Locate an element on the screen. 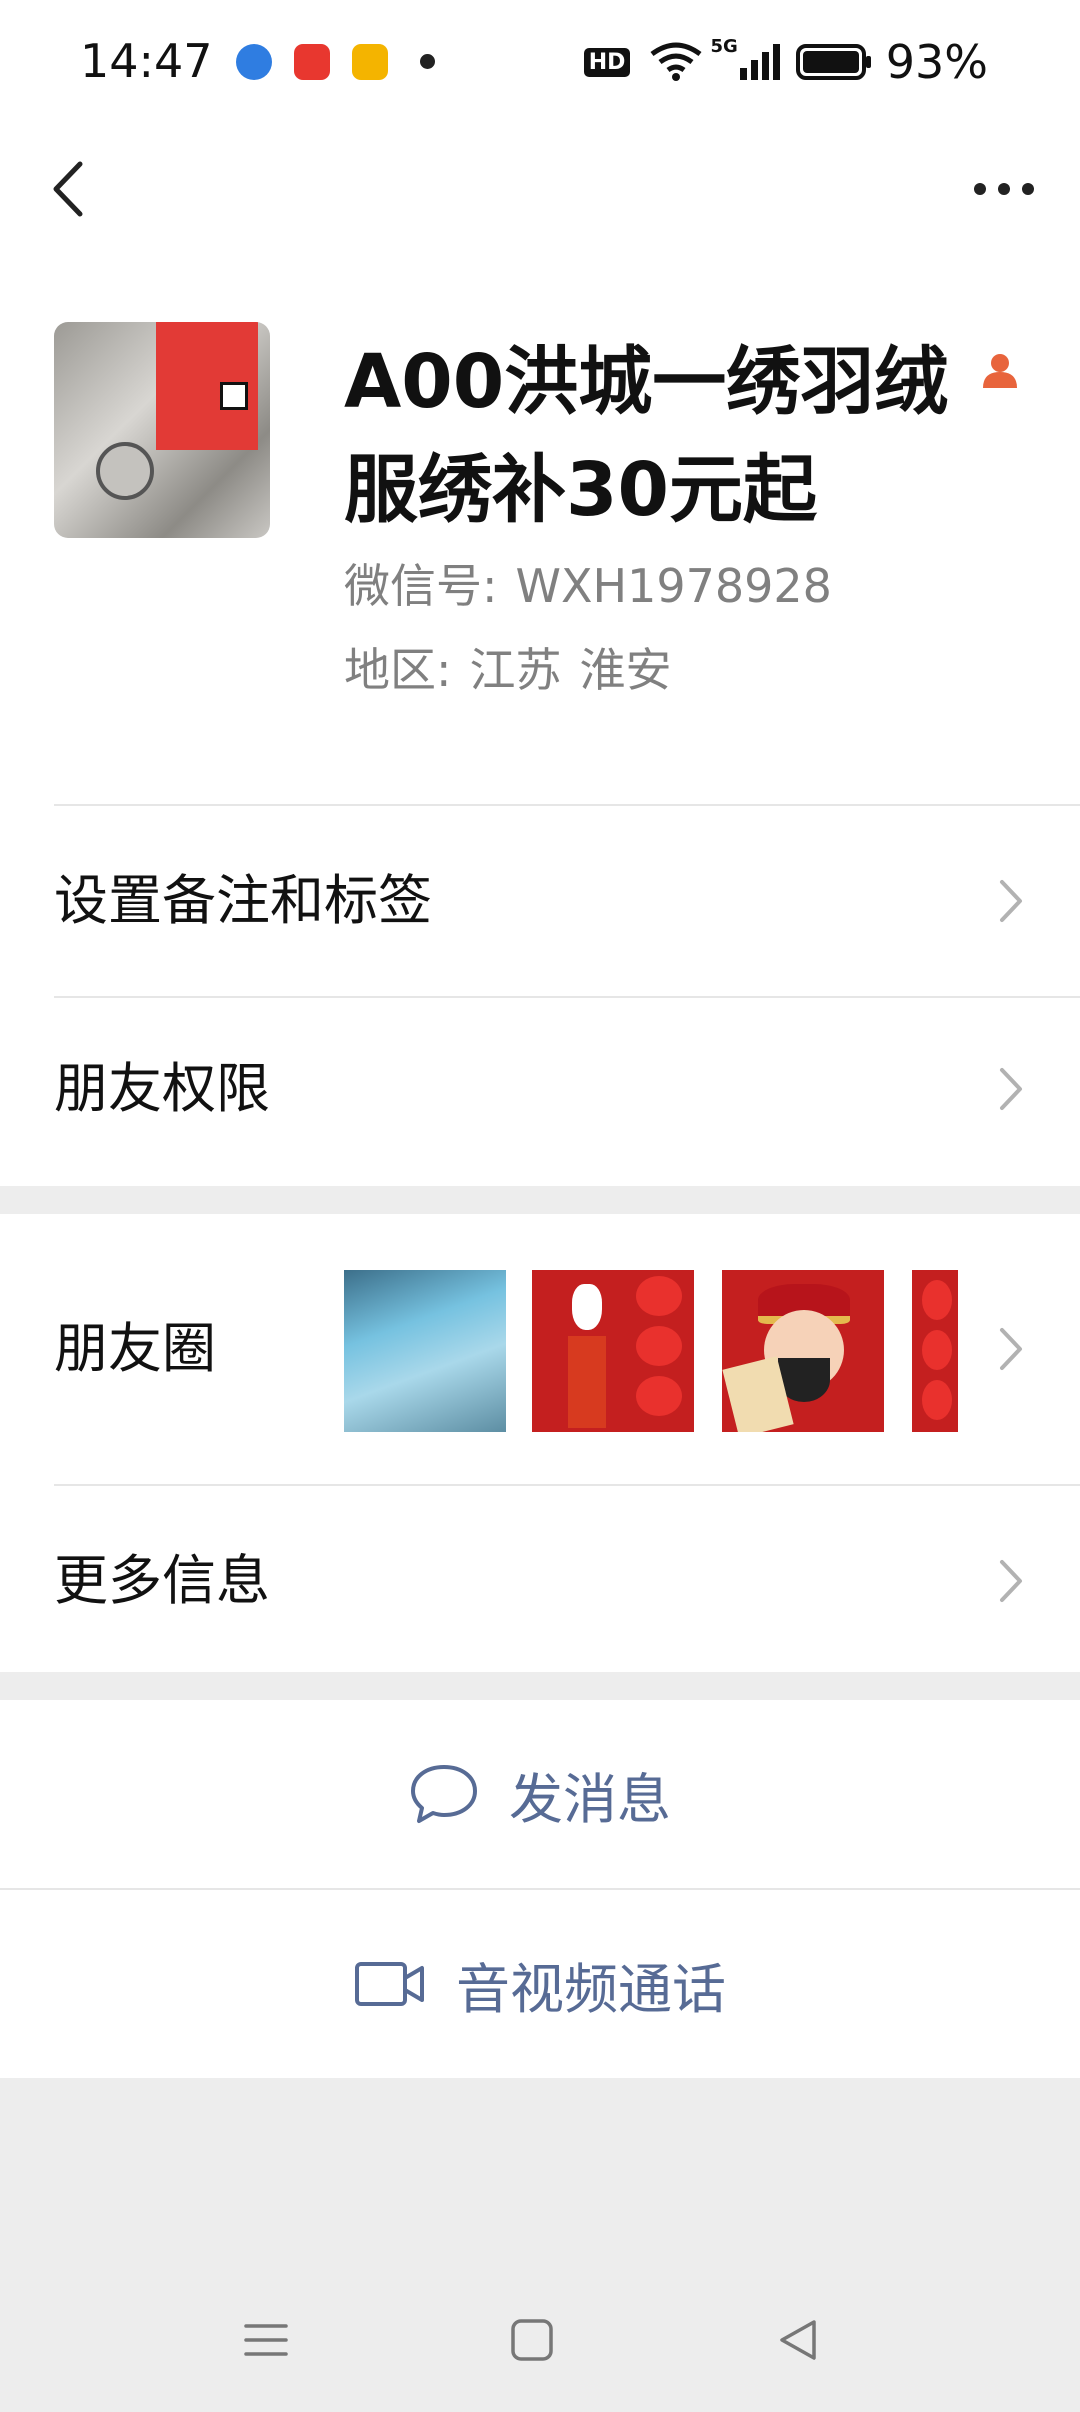  more-info-label: 更多信息 is located at coordinates (162, 1580).